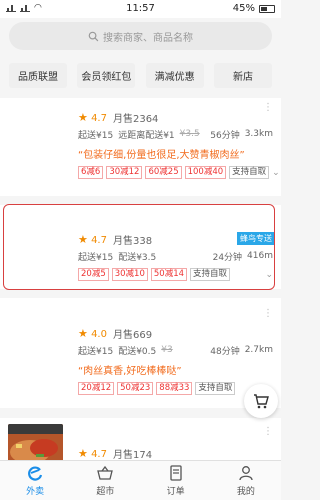 The image size is (320, 500). I want to click on rating: 4.0, so click(99, 334).